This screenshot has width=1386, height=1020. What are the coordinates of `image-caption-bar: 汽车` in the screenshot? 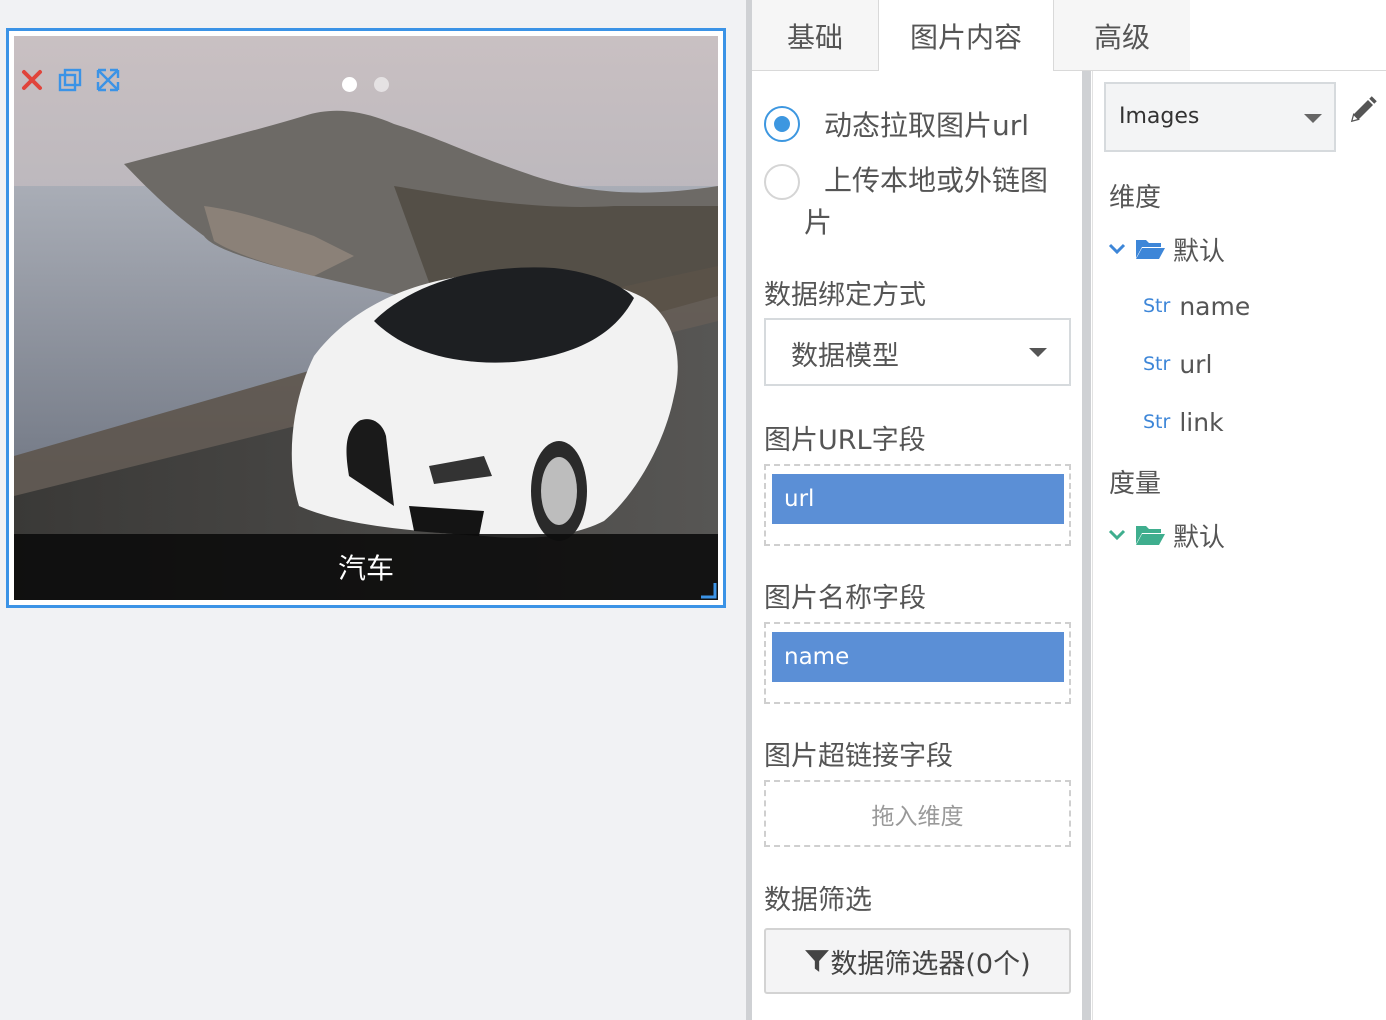 It's located at (366, 567).